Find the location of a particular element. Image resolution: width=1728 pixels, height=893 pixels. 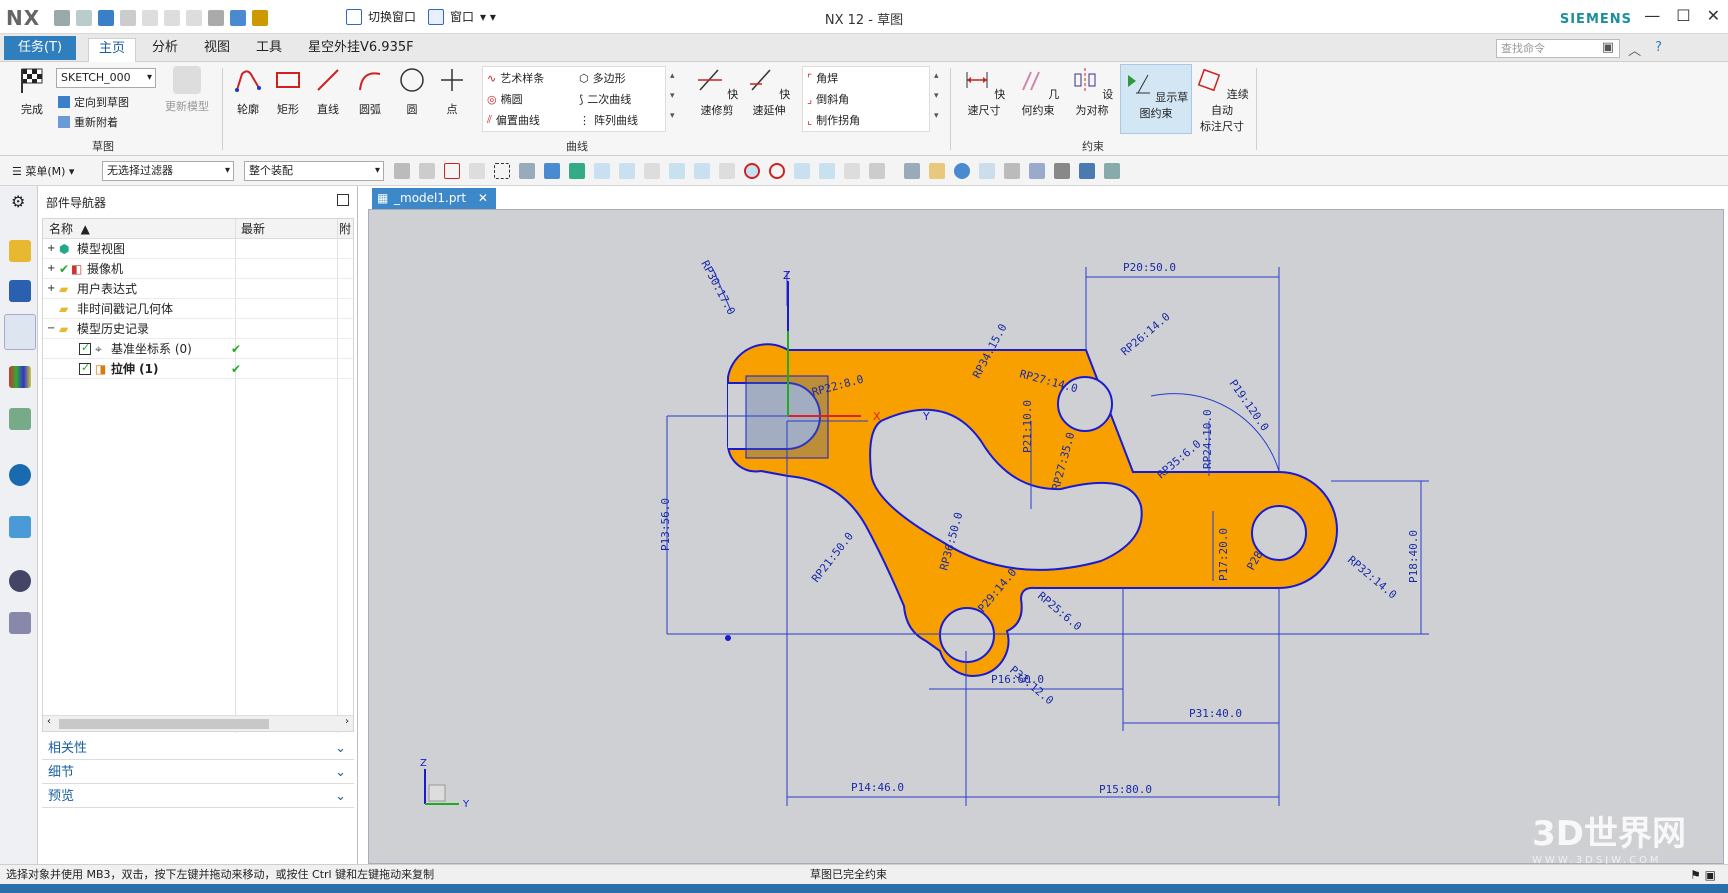

profile-button: 轮廓 is located at coordinates (248, 91).